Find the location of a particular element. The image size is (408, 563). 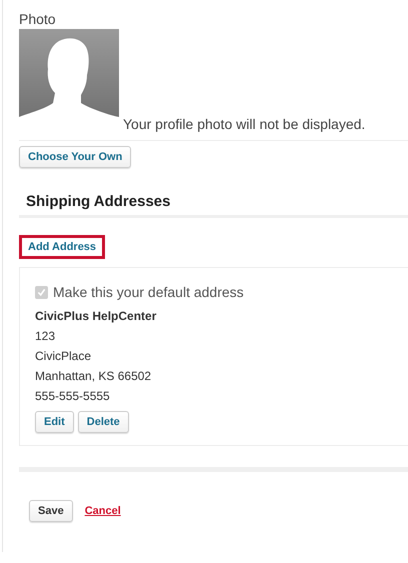

address-line: CivicPlace is located at coordinates (63, 356).